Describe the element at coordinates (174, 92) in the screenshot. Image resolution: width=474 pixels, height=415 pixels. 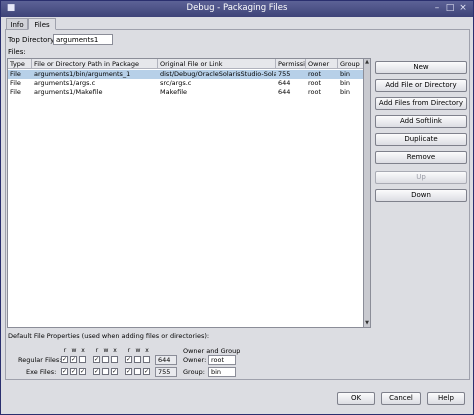
I see `cell-original: Makefile` at that location.